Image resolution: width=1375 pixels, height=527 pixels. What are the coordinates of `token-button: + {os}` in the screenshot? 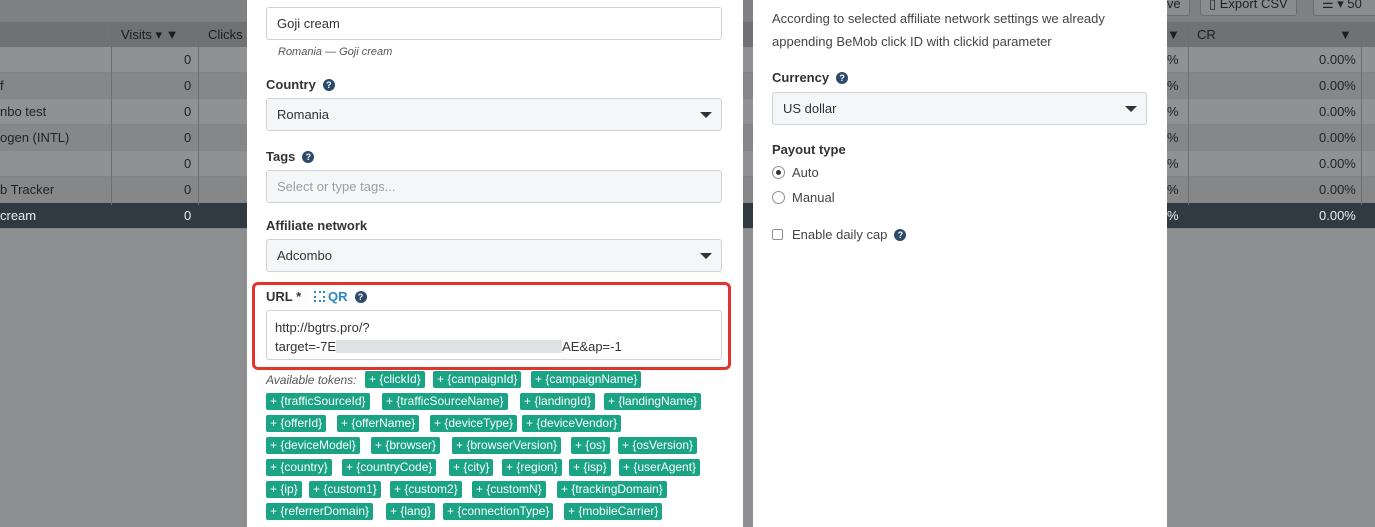 It's located at (591, 445).